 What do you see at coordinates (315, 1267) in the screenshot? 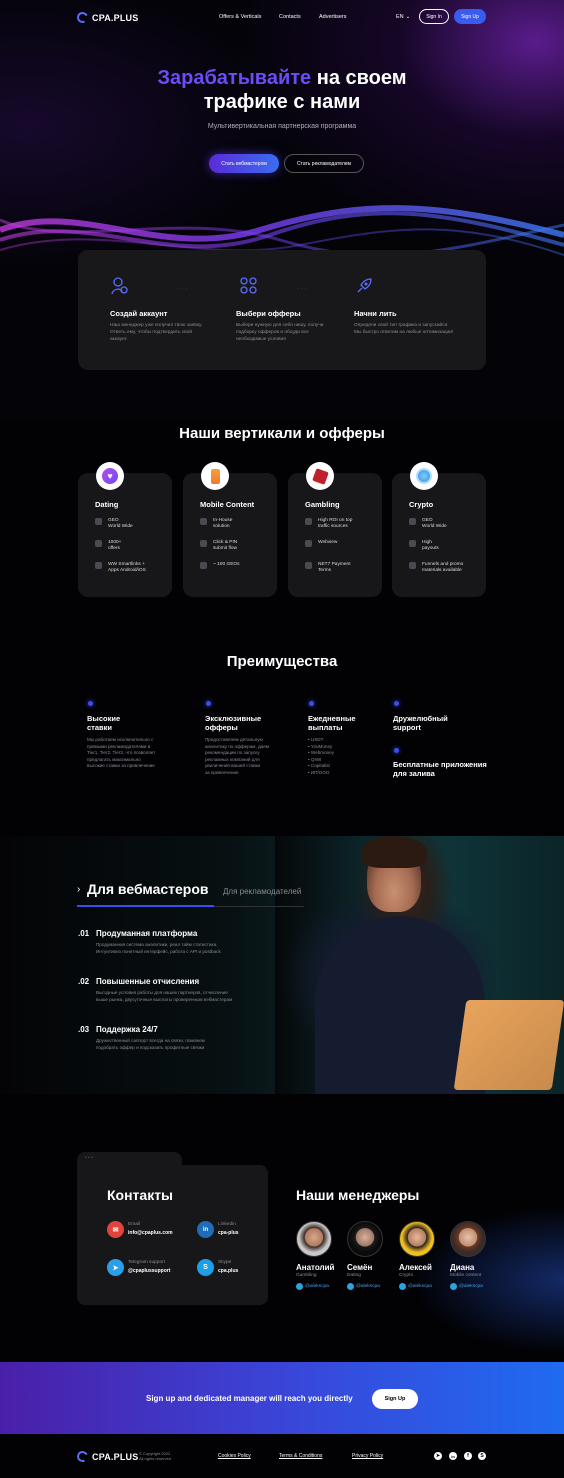
I see `manager-name: Анатолий` at bounding box center [315, 1267].